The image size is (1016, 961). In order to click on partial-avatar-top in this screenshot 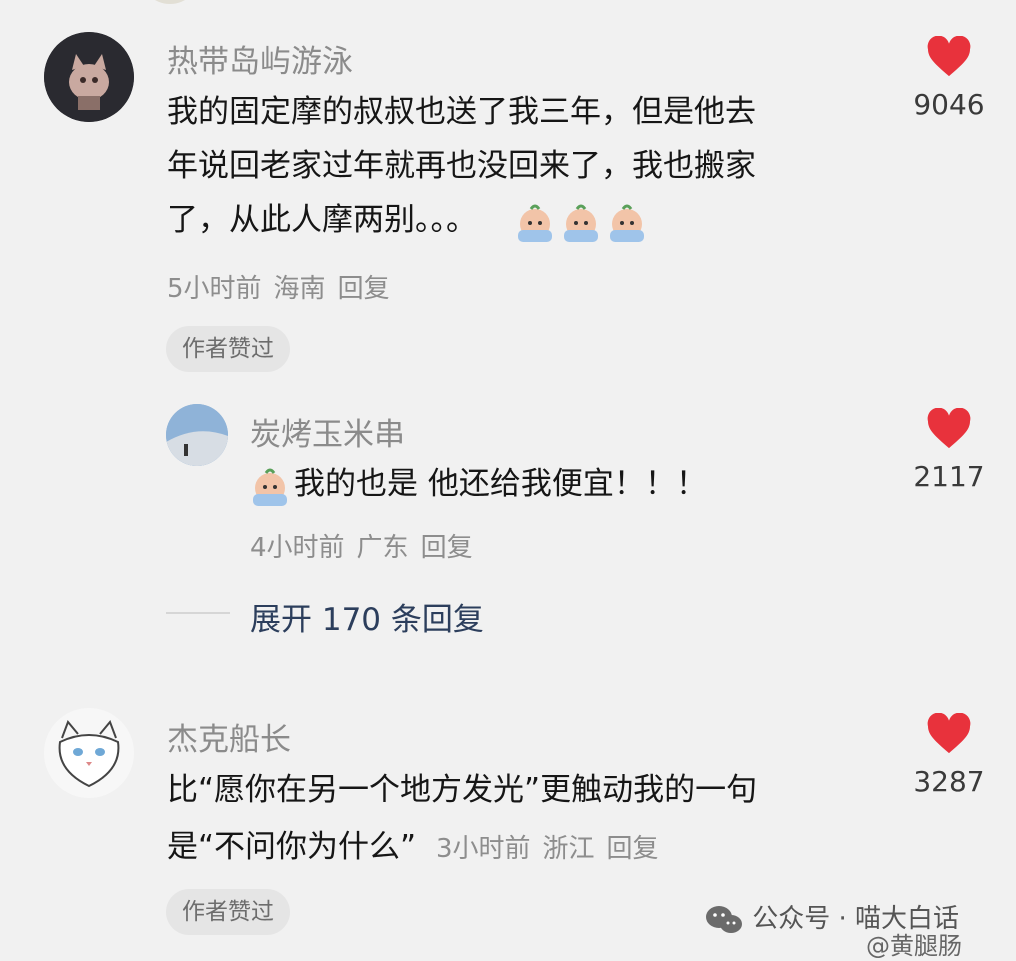, I will do `click(170, 2)`.